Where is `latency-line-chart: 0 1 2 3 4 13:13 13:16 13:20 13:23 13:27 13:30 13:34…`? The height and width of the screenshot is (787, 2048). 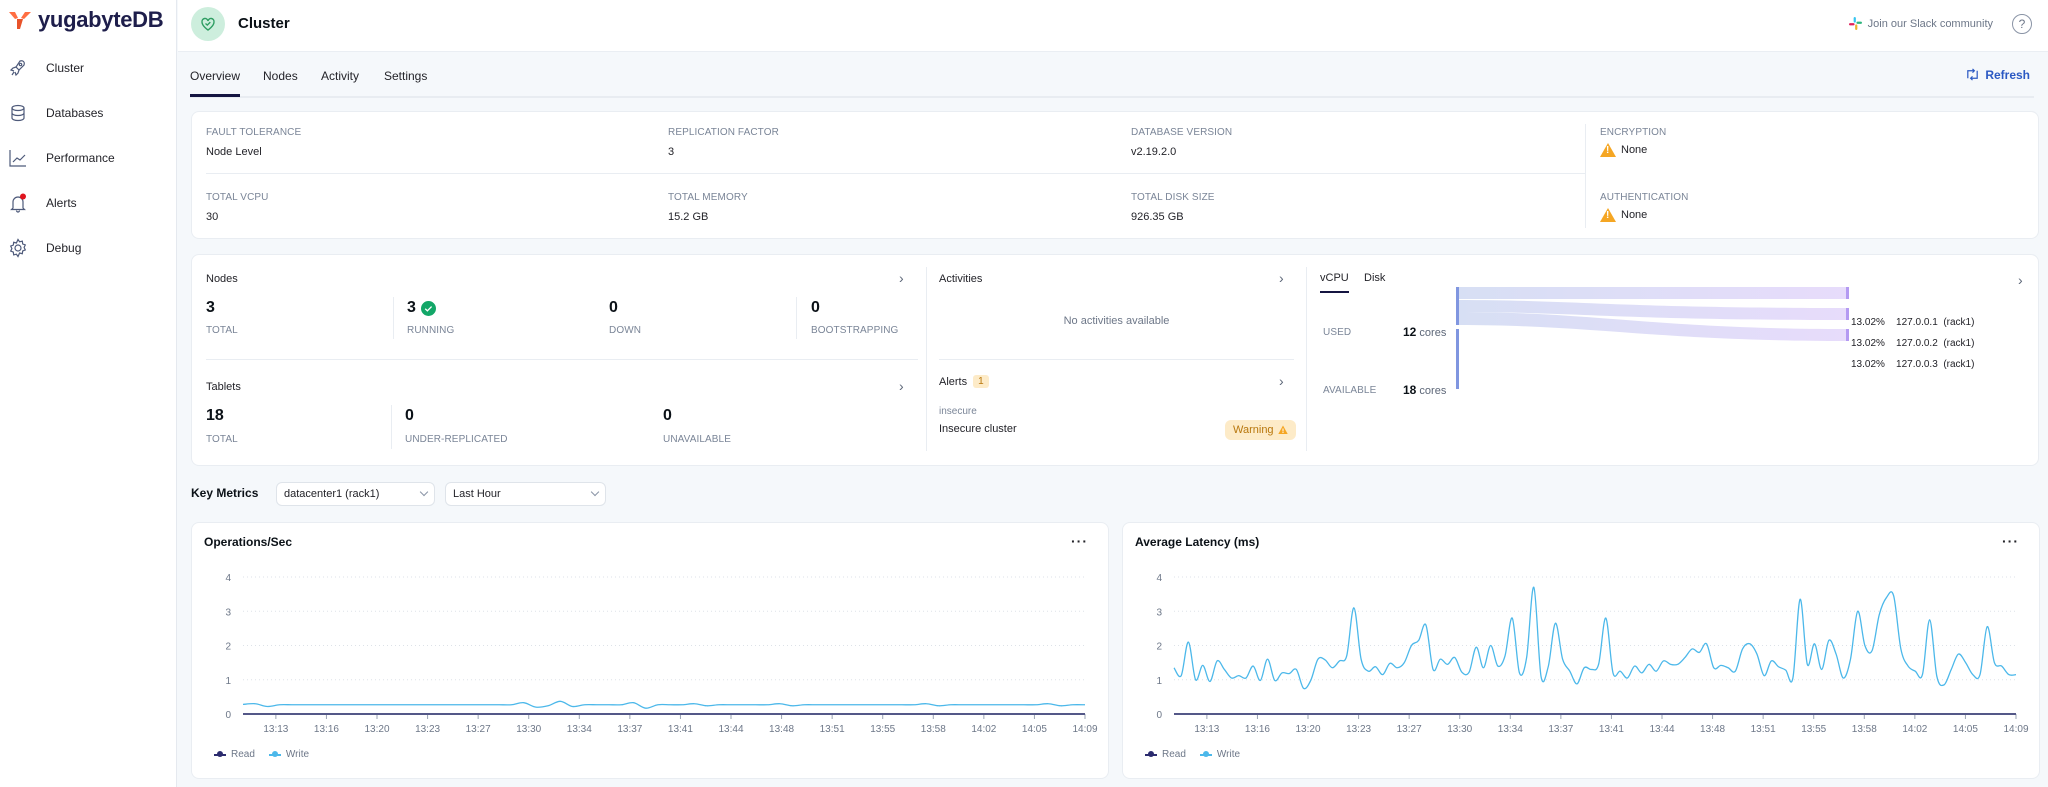 latency-line-chart: 0 1 2 3 4 13:13 13:16 13:20 13:23 13:27 13:30 13:34… is located at coordinates (1592, 654).